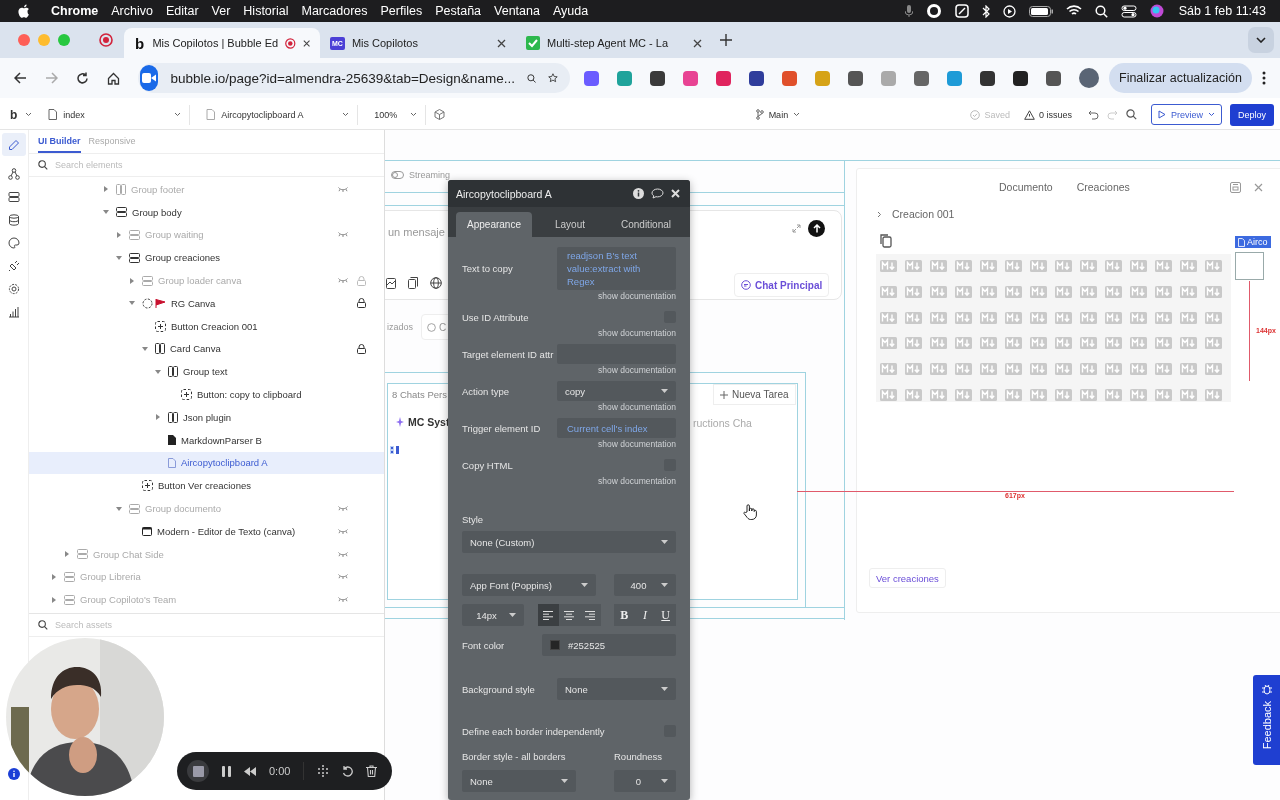 The width and height of the screenshot is (1280, 800). What do you see at coordinates (608, 43) in the screenshot?
I see `tab-title: Multi-step Agent MC - La` at bounding box center [608, 43].